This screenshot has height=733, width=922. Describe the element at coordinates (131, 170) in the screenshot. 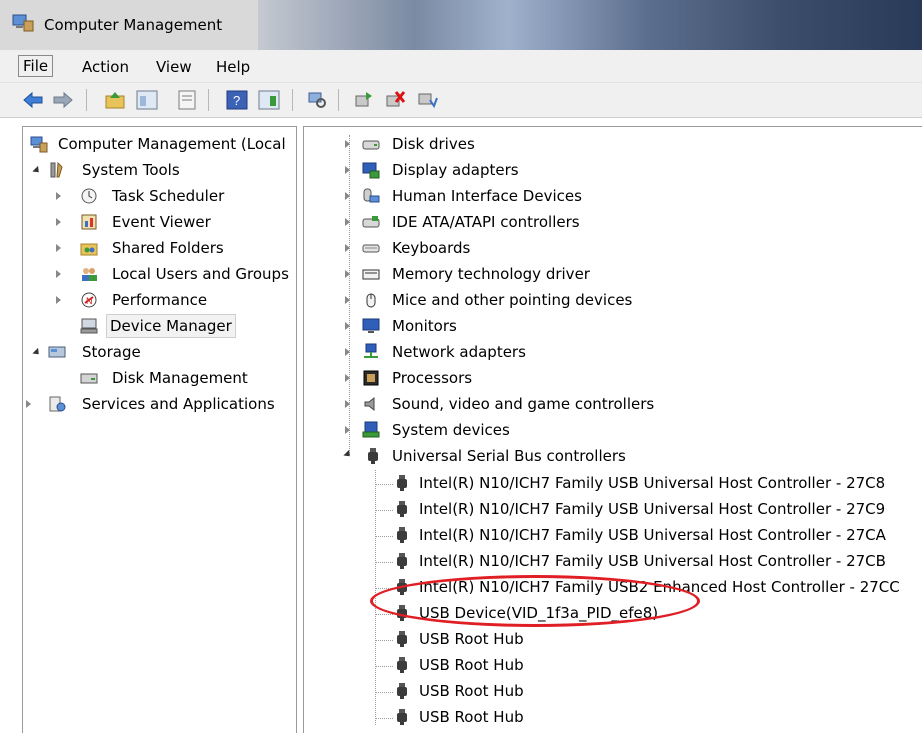

I see `tree-label: System Tools` at that location.